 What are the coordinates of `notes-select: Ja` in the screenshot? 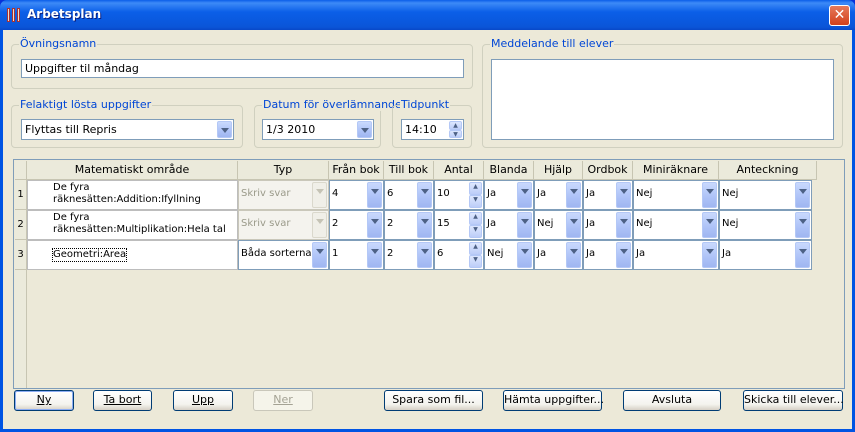 It's located at (765, 255).